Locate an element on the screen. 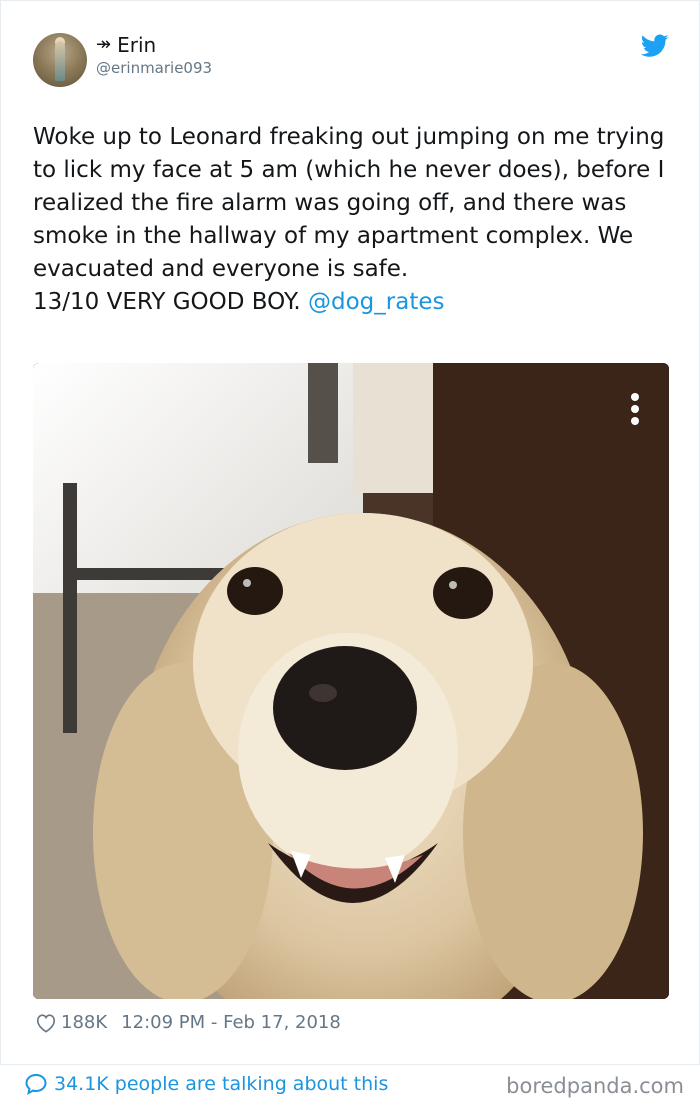 This screenshot has height=1111, width=700. heart-icon is located at coordinates (46, 1023).